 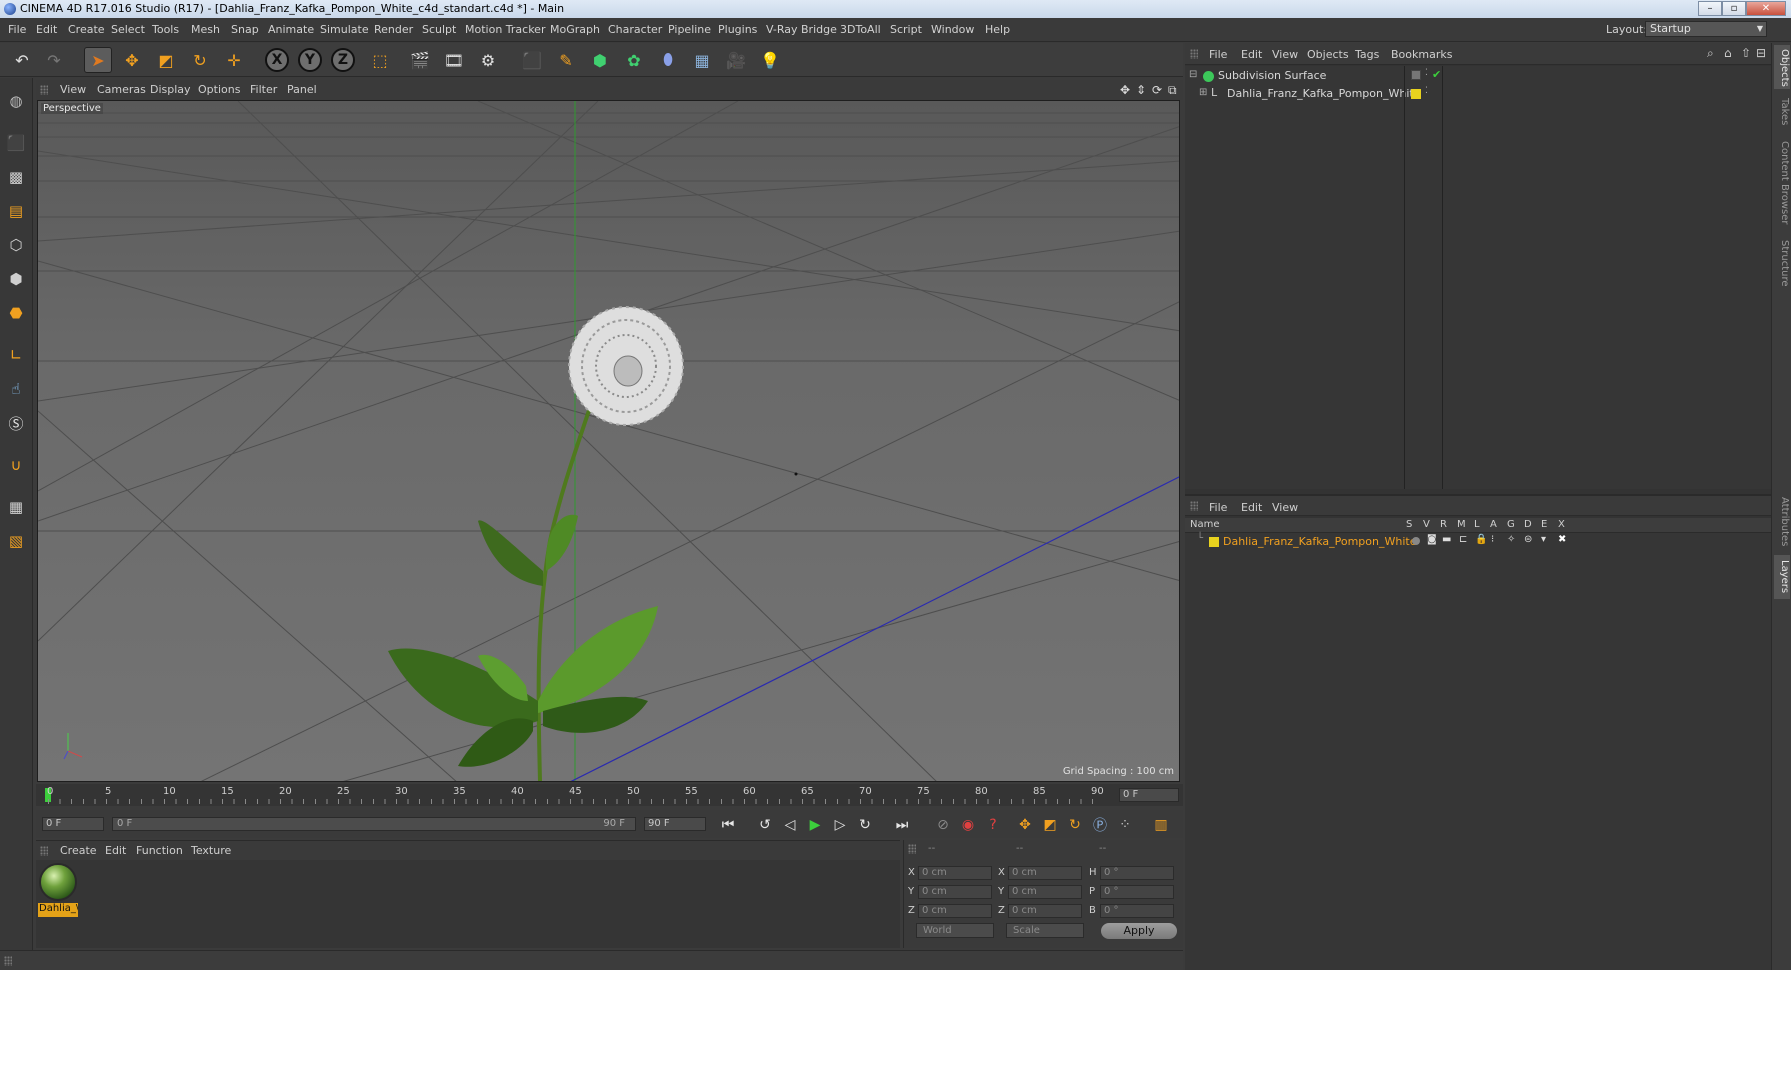 What do you see at coordinates (1461, 524) in the screenshot?
I see `layer-col-manager: M` at bounding box center [1461, 524].